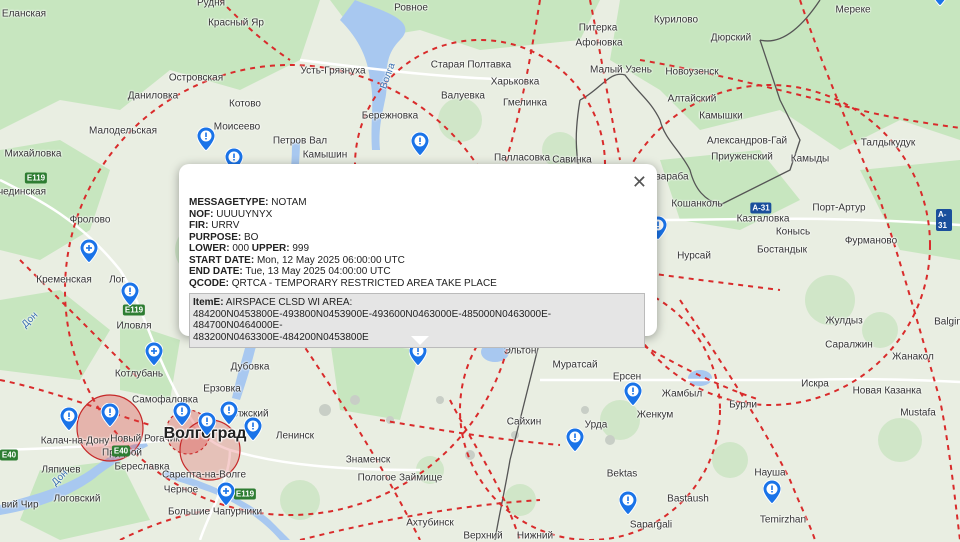 This screenshot has width=960, height=542. I want to click on place-label-taldykuduk: Талдыкудук, so click(888, 143).